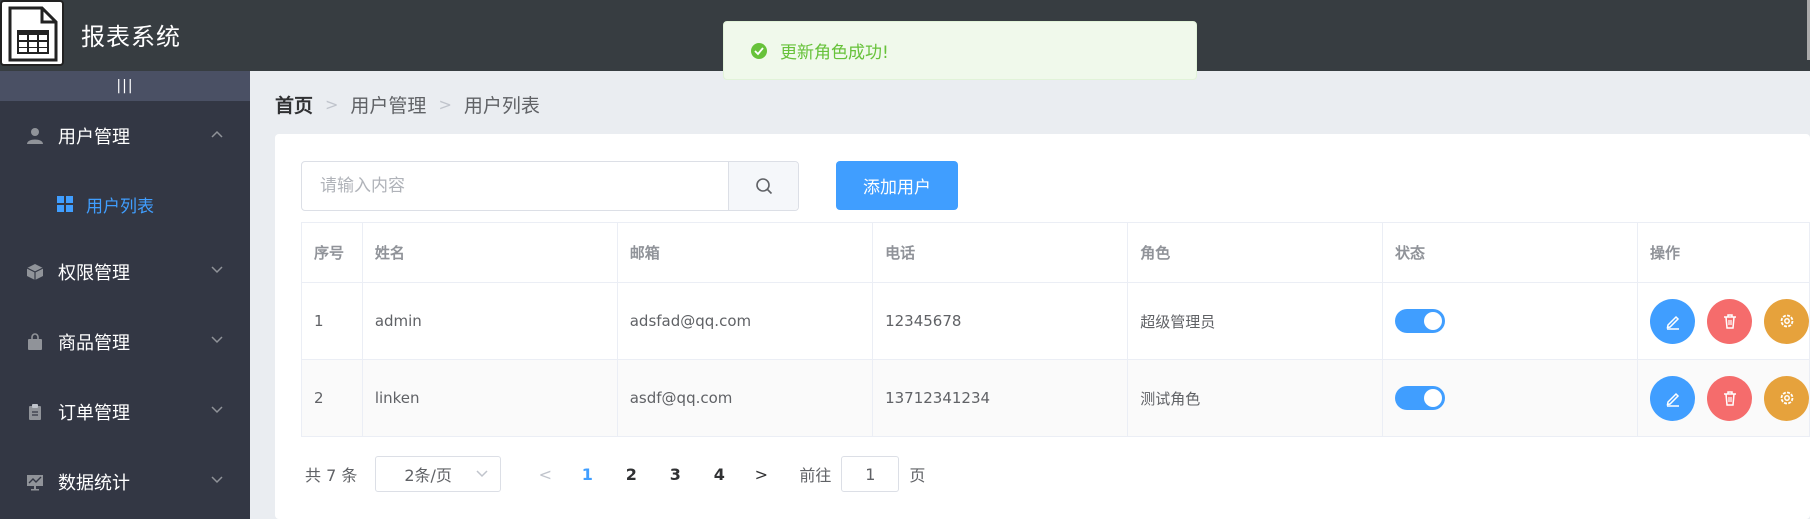  I want to click on cell-role: 测试角色, so click(1255, 398).